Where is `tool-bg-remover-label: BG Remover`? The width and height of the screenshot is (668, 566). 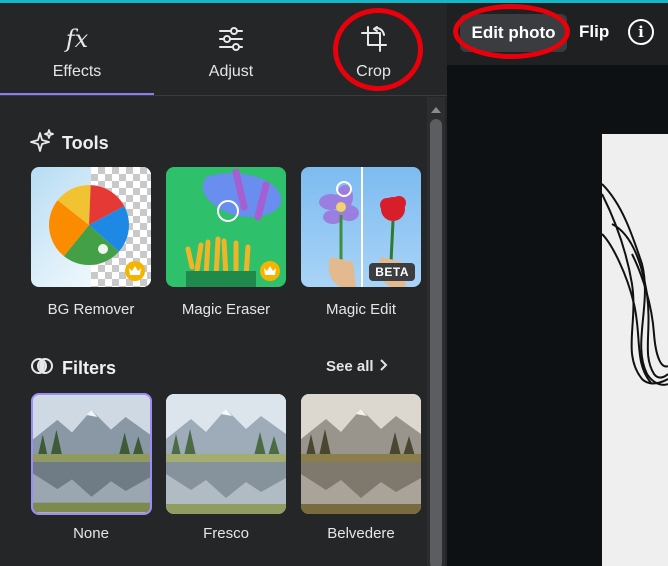 tool-bg-remover-label: BG Remover is located at coordinates (91, 309).